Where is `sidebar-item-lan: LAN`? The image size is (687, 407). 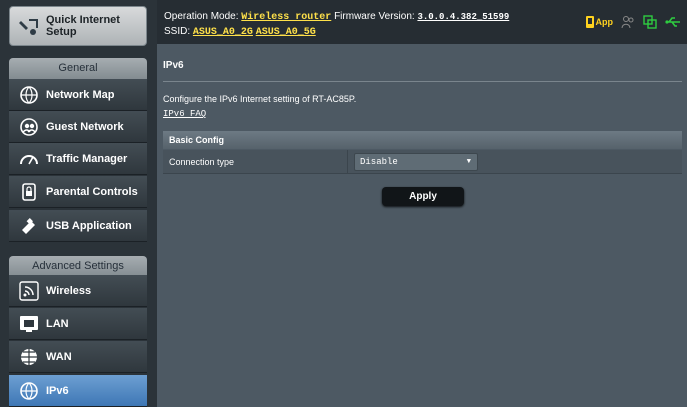
sidebar-item-lan: LAN is located at coordinates (78, 324).